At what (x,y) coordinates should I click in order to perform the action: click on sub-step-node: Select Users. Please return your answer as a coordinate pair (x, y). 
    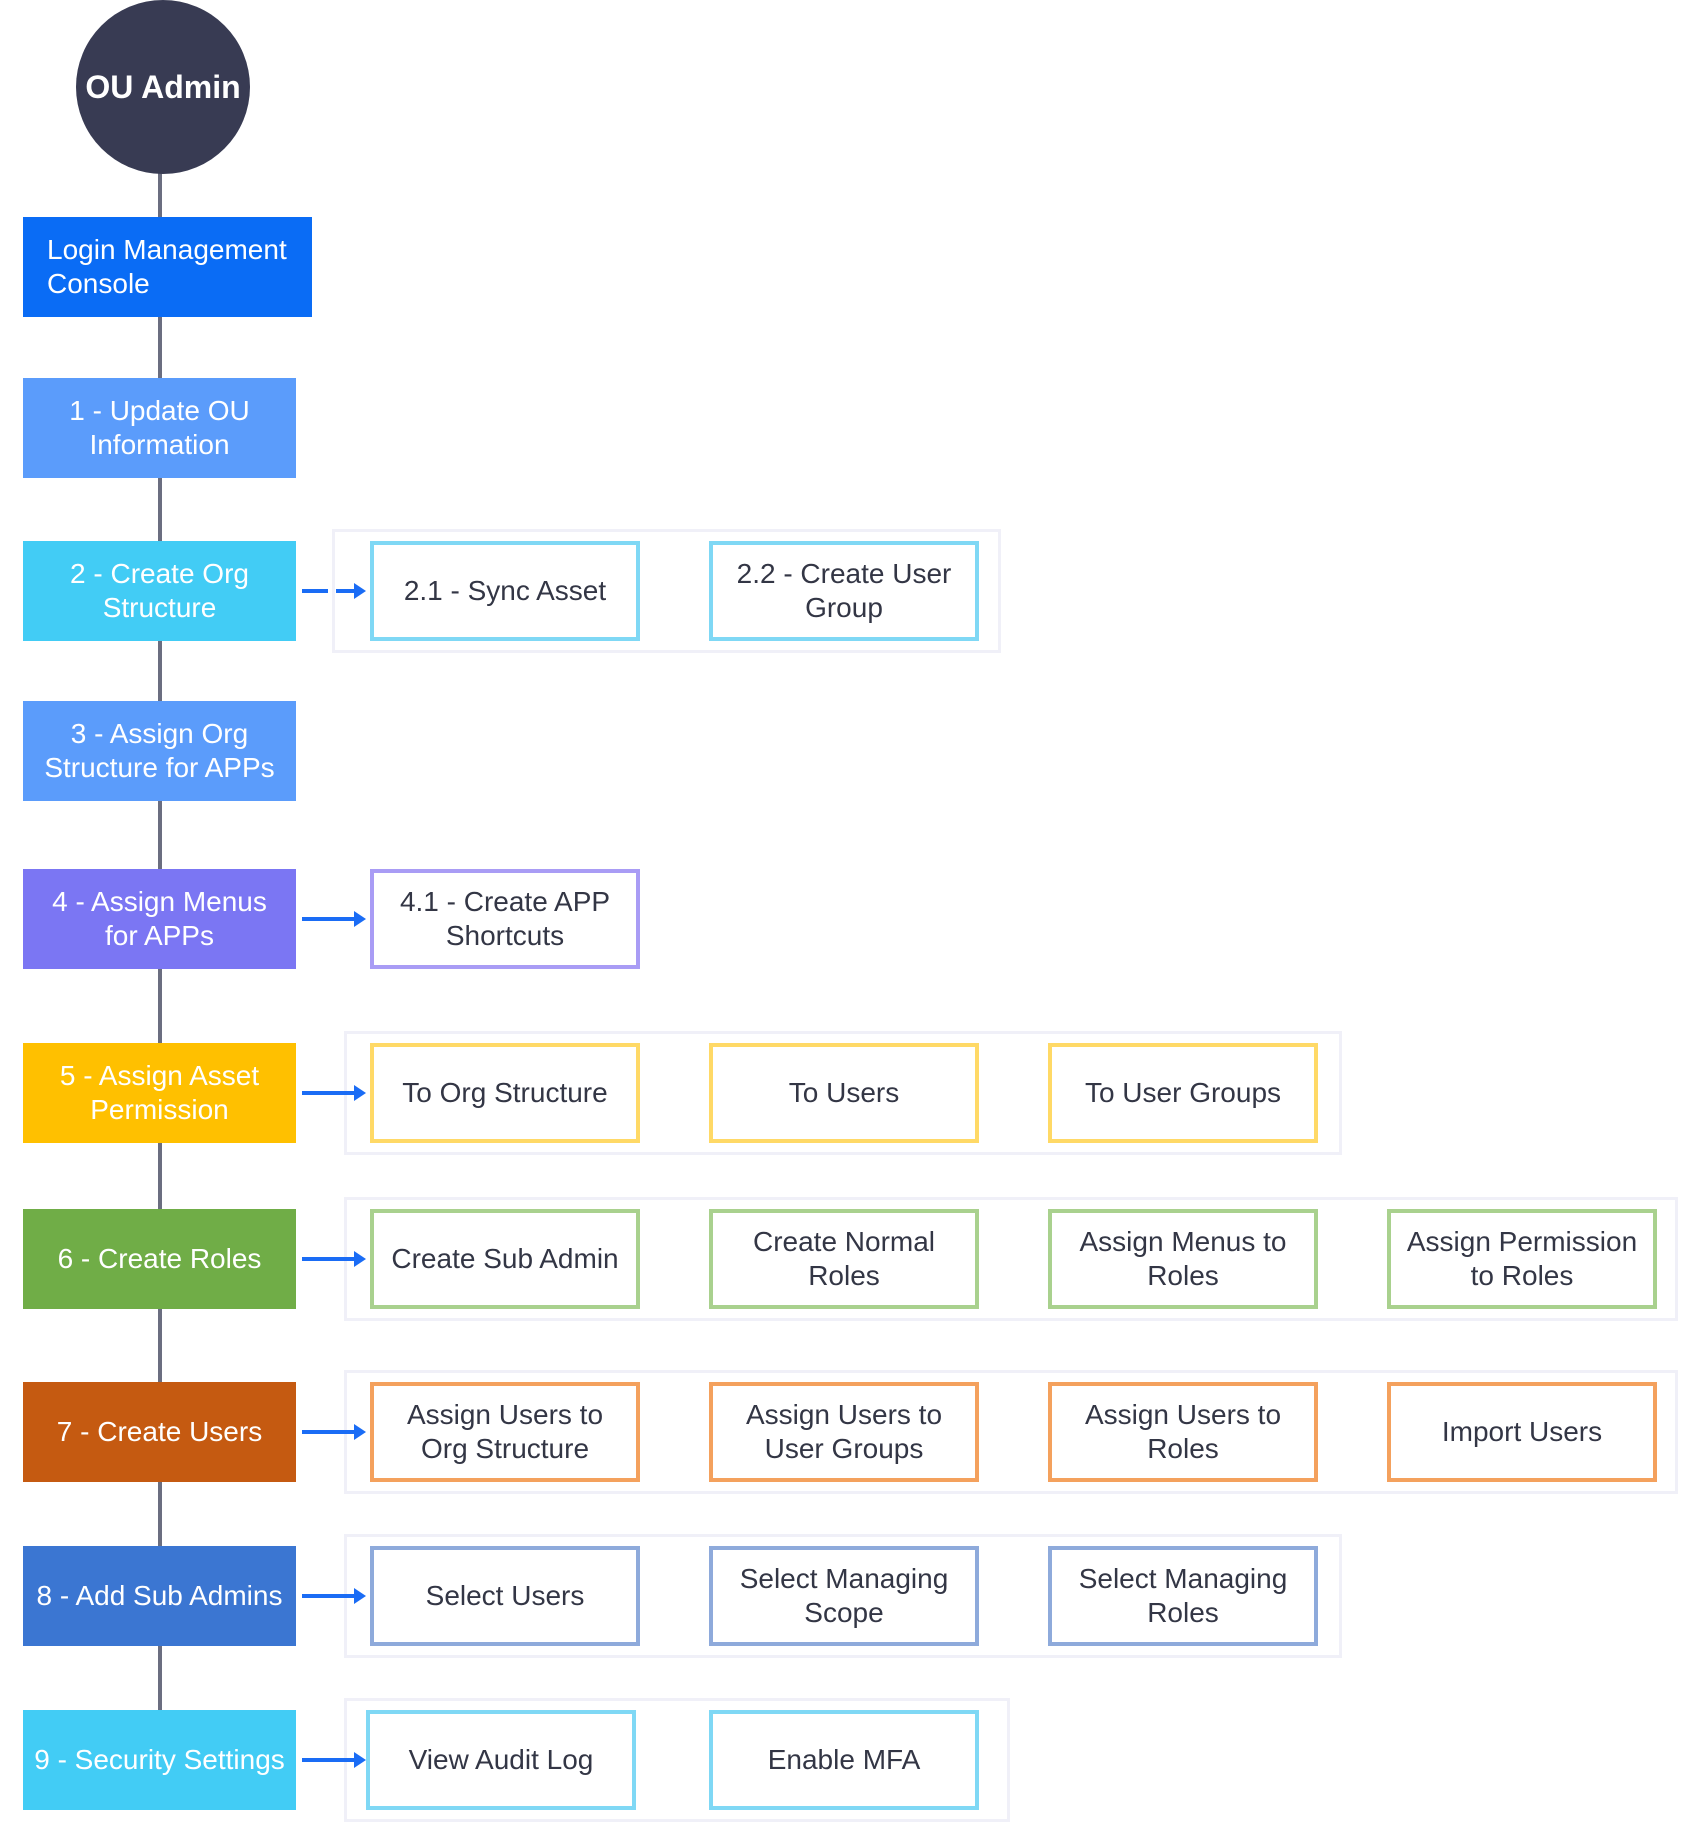
    Looking at the image, I should click on (505, 1596).